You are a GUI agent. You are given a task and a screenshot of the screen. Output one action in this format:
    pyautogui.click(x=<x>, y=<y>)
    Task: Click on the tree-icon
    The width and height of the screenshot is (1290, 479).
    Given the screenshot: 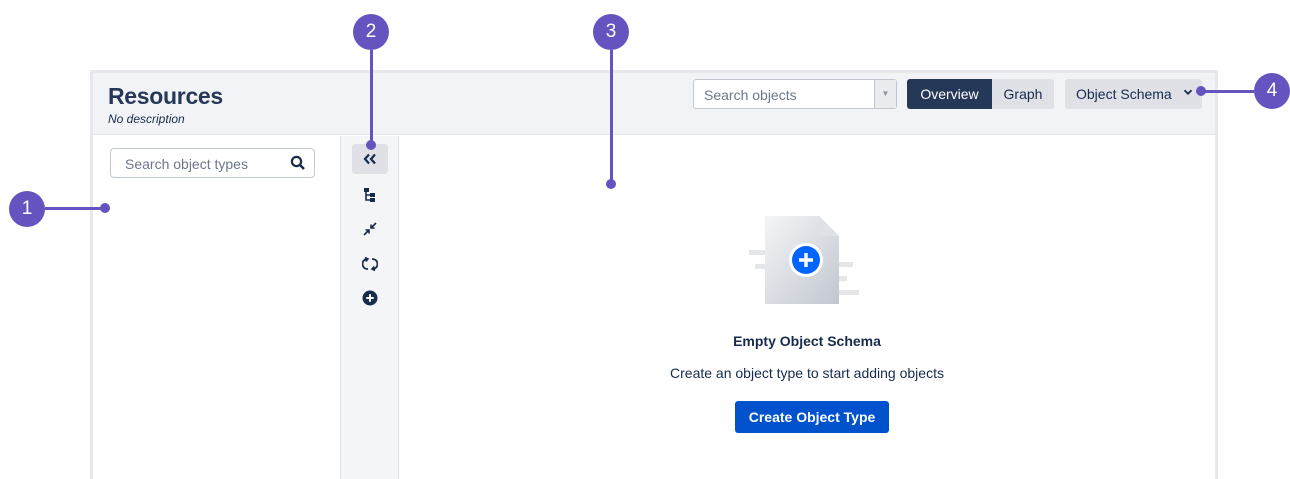 What is the action you would take?
    pyautogui.click(x=370, y=195)
    